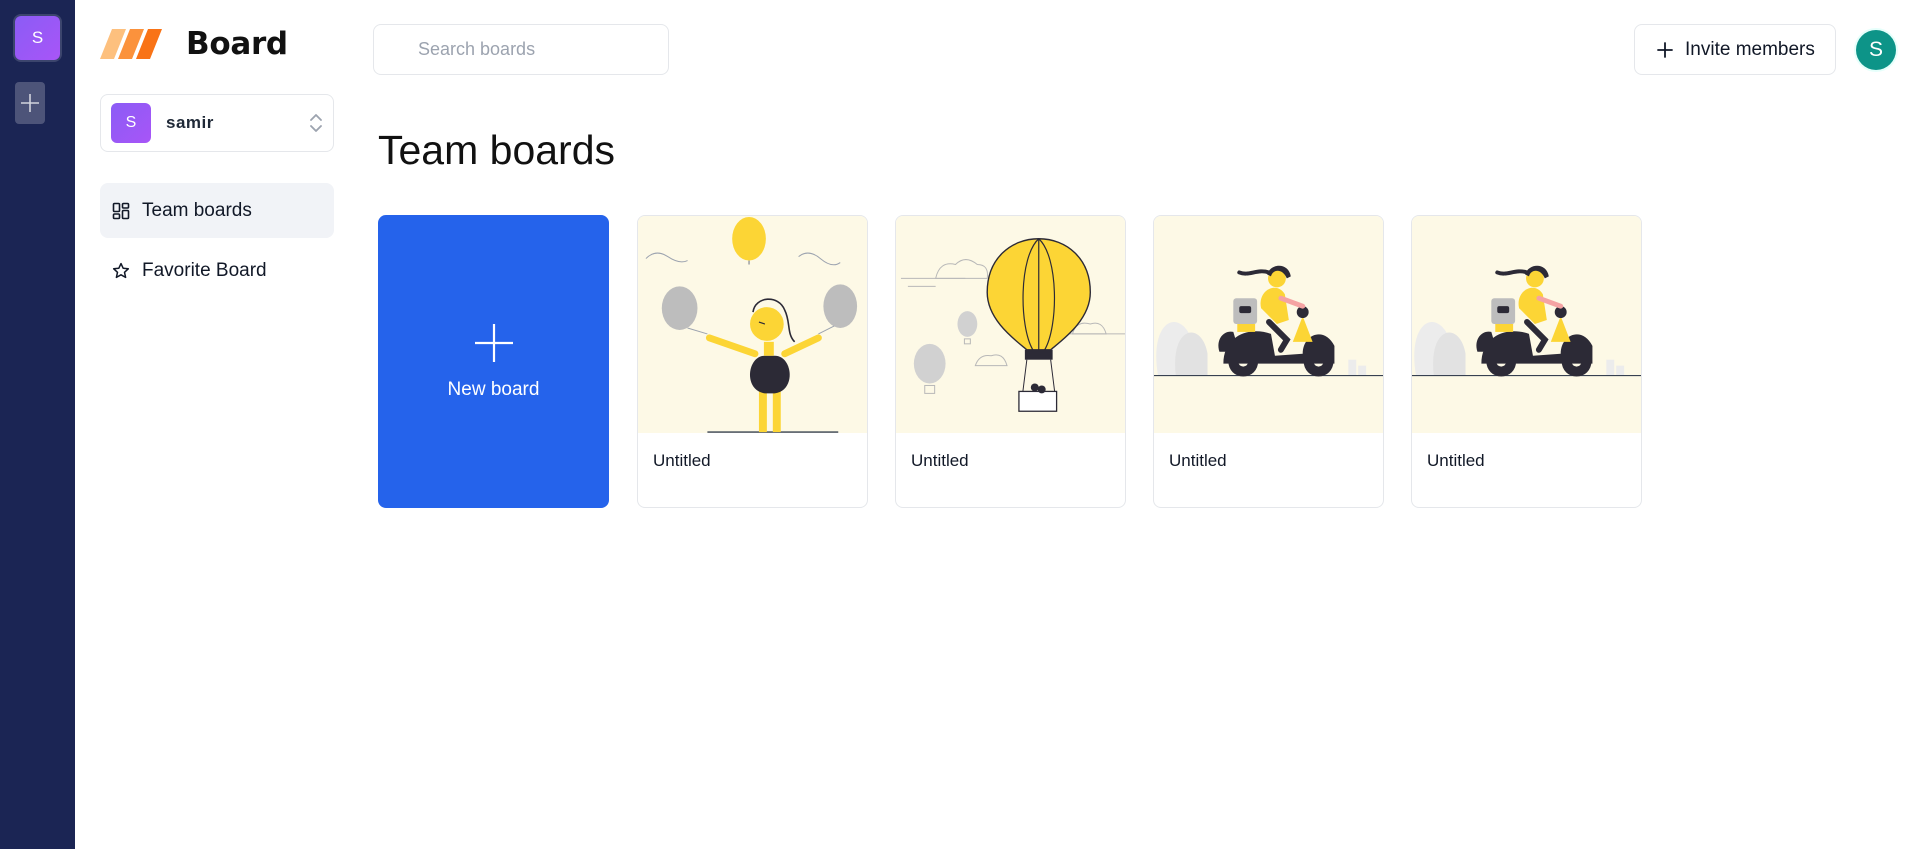 This screenshot has width=1920, height=849. I want to click on person-balloons-illustration, so click(752, 324).